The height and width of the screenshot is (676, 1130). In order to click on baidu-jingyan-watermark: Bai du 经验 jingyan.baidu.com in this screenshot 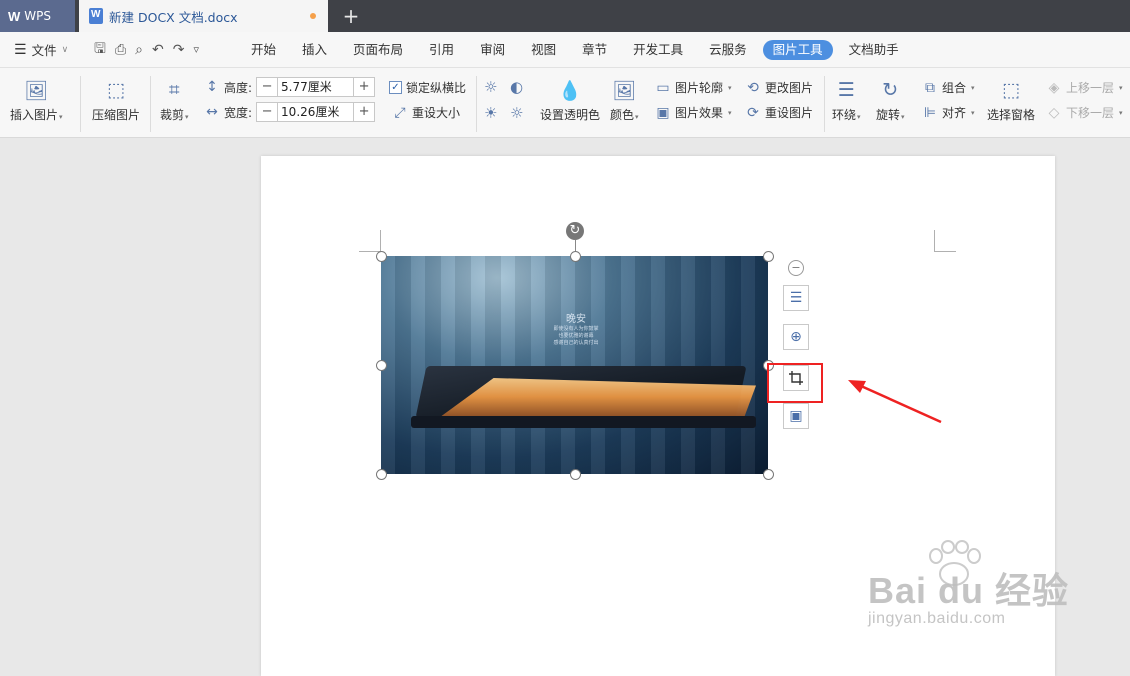, I will do `click(968, 595)`.